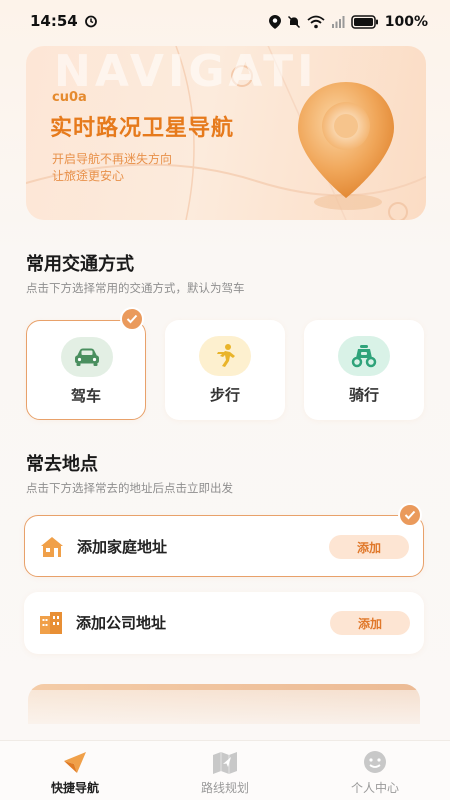 The height and width of the screenshot is (800, 450). What do you see at coordinates (69, 97) in the screenshot?
I see `banner-tag: cu0a` at bounding box center [69, 97].